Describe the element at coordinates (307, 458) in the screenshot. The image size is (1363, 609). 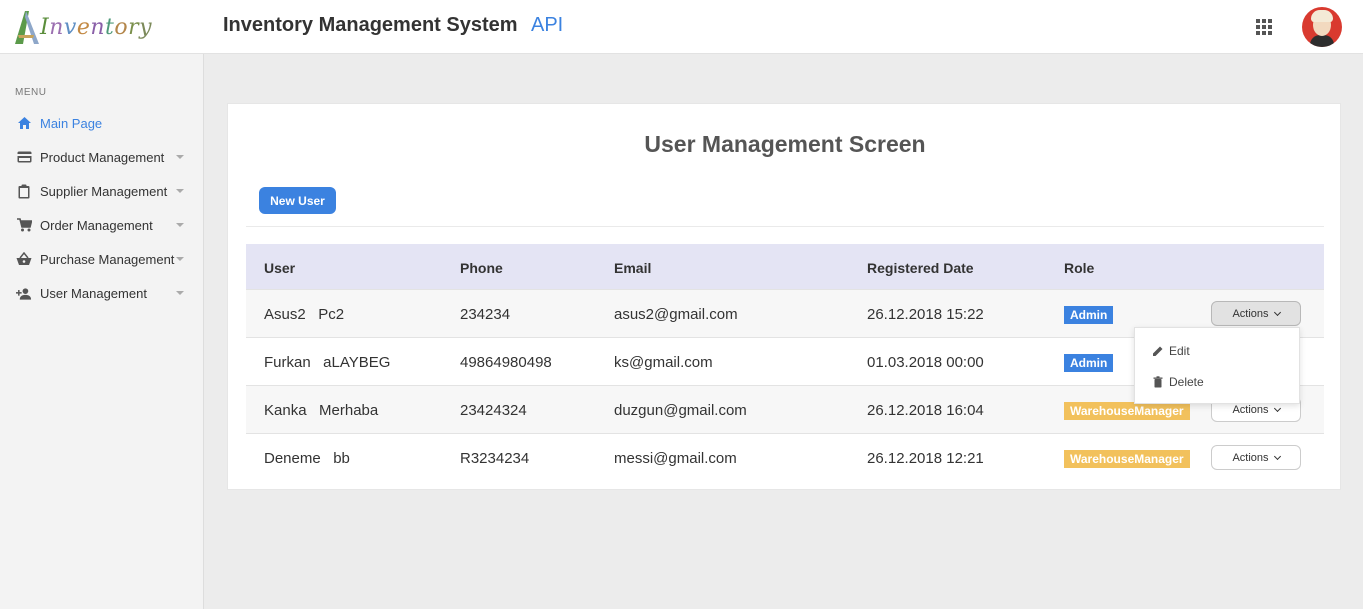
I see `cell-user: Deneme bb` at that location.